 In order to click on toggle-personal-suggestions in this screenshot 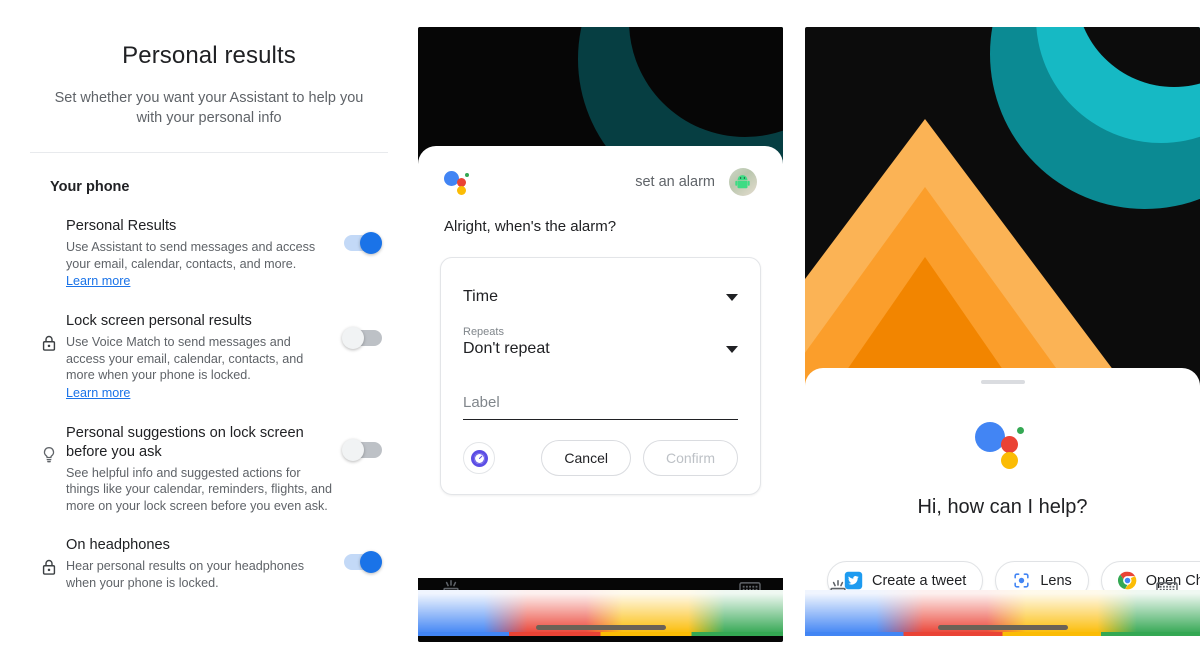, I will do `click(362, 449)`.